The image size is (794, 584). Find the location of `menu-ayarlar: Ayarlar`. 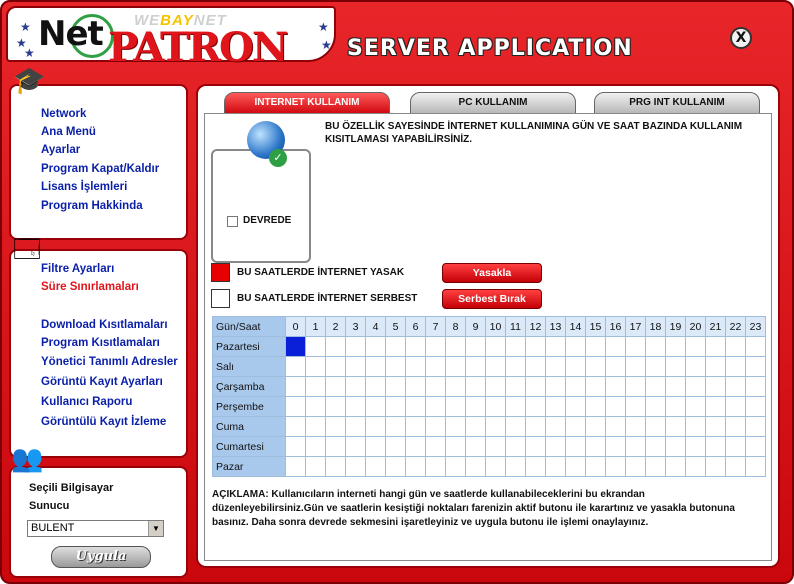

menu-ayarlar: Ayarlar is located at coordinates (60, 150).